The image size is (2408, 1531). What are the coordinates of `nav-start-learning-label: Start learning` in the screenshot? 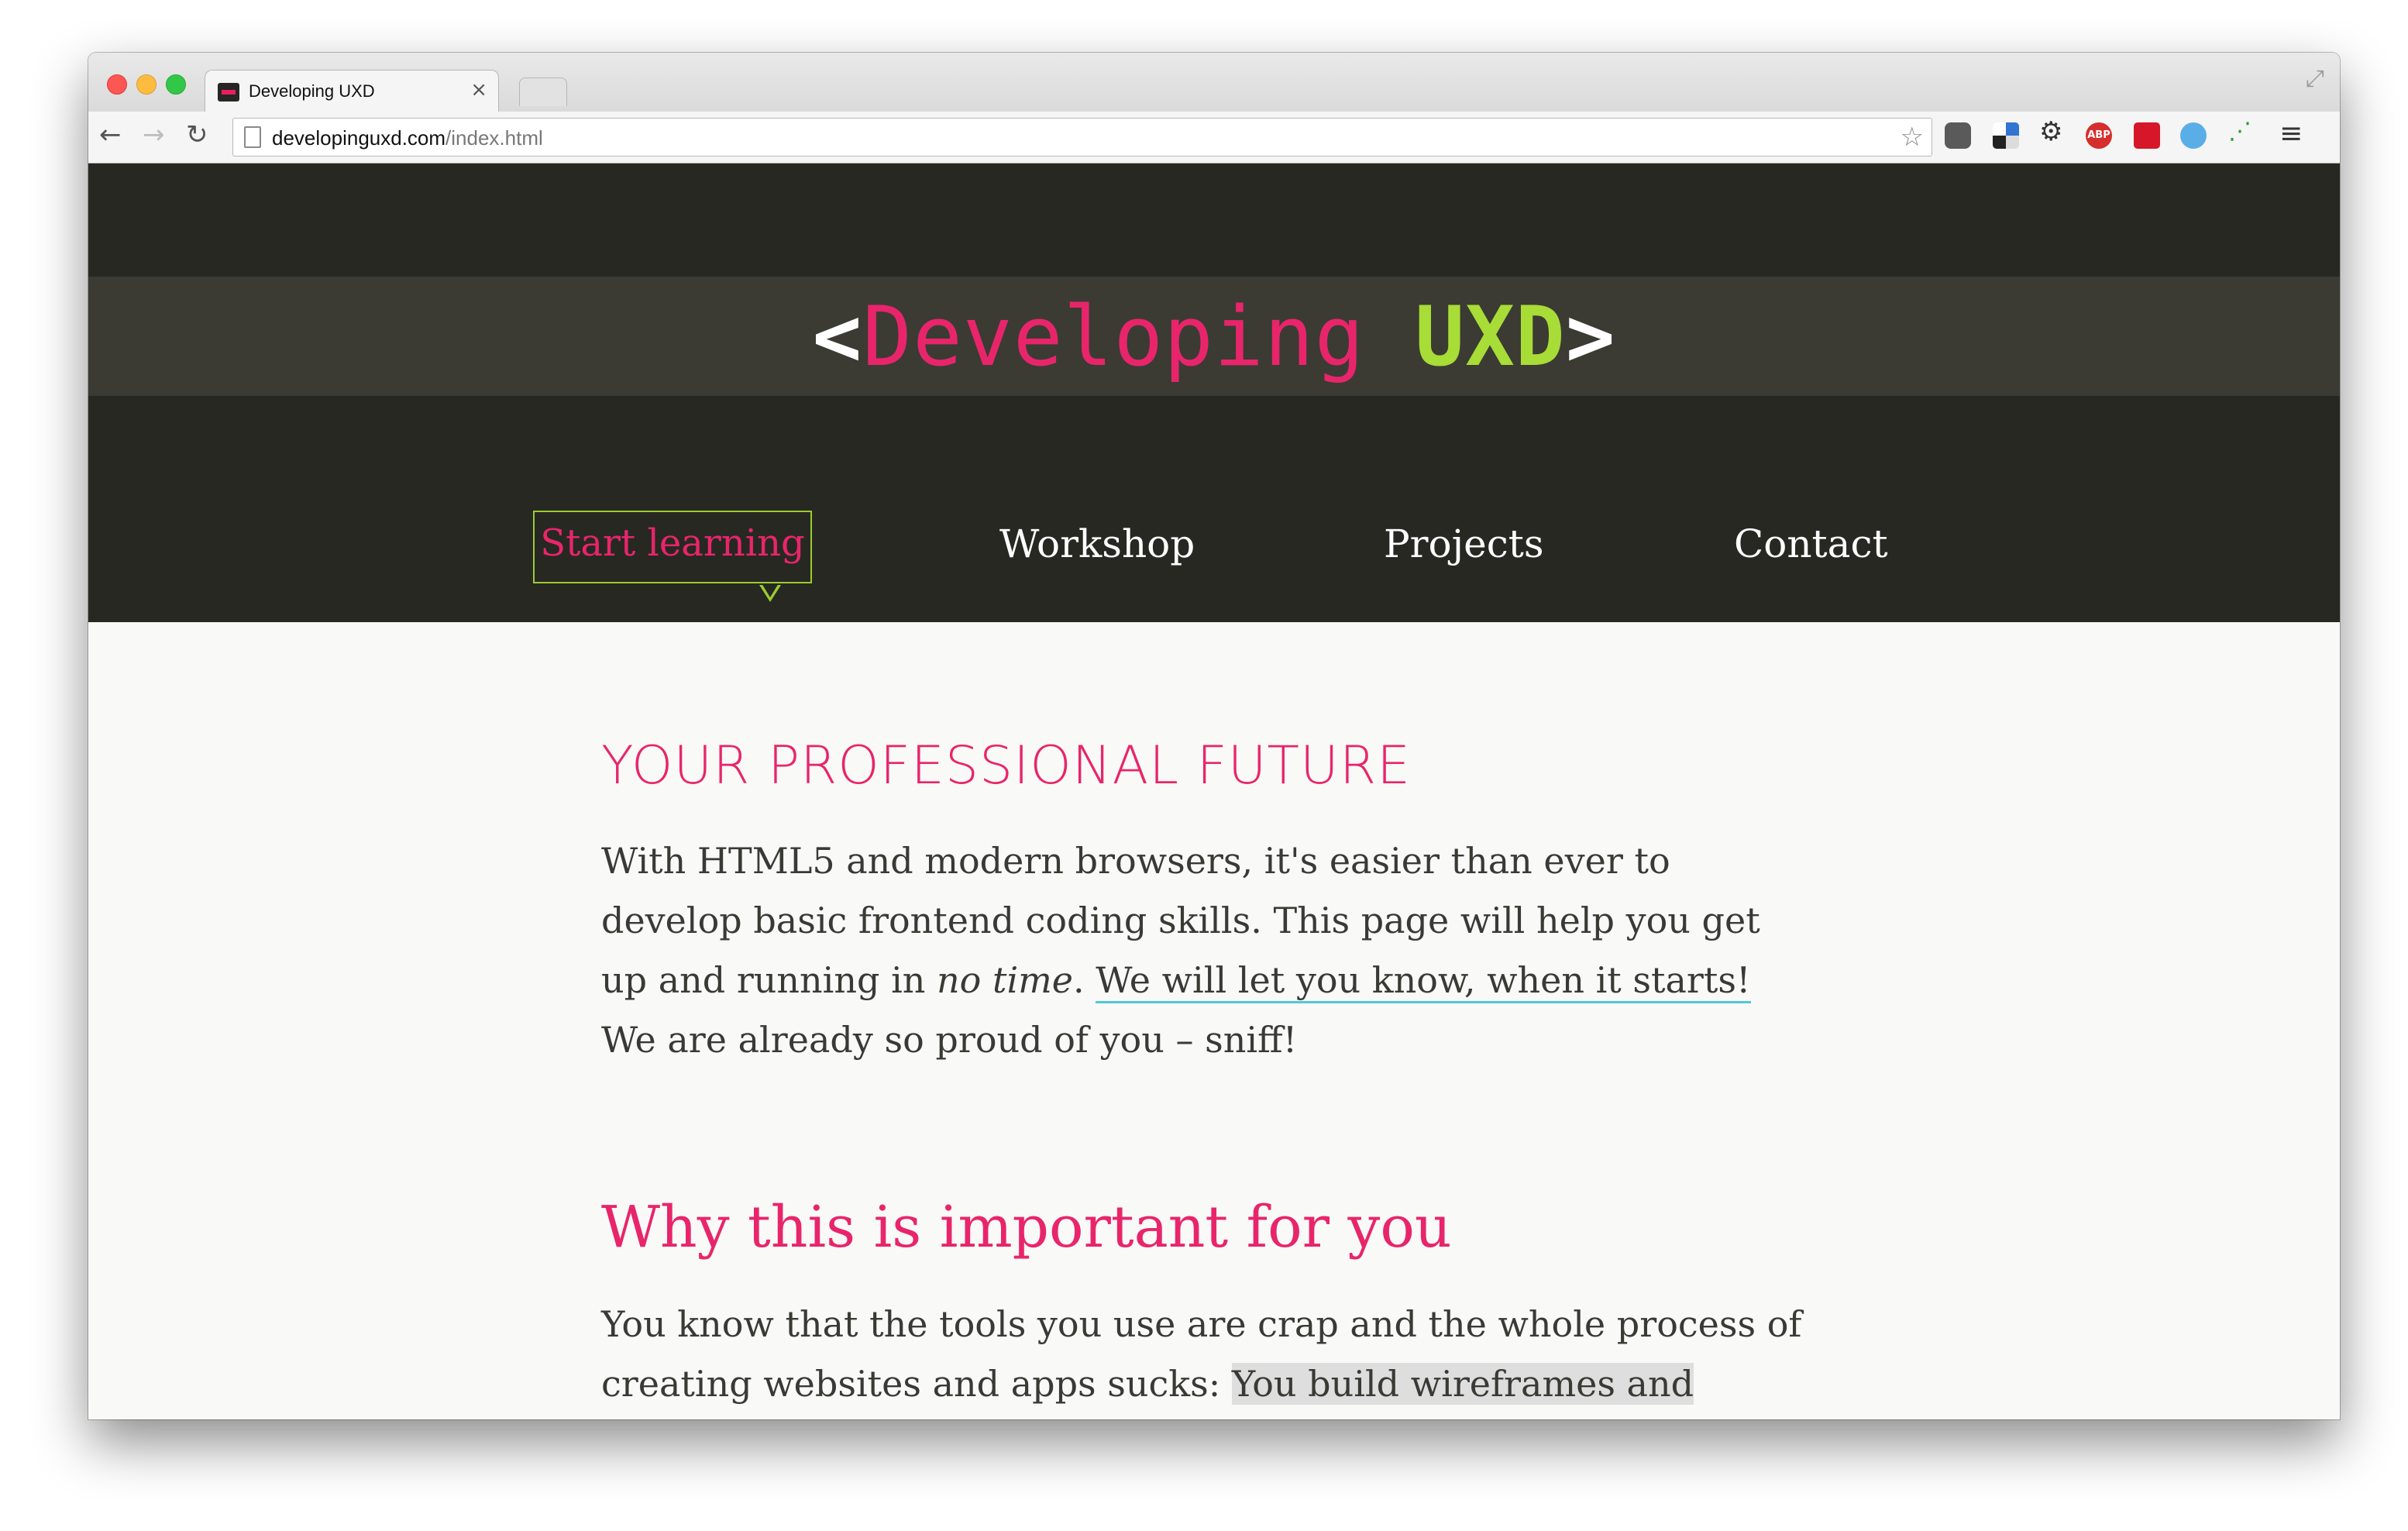 It's located at (672, 543).